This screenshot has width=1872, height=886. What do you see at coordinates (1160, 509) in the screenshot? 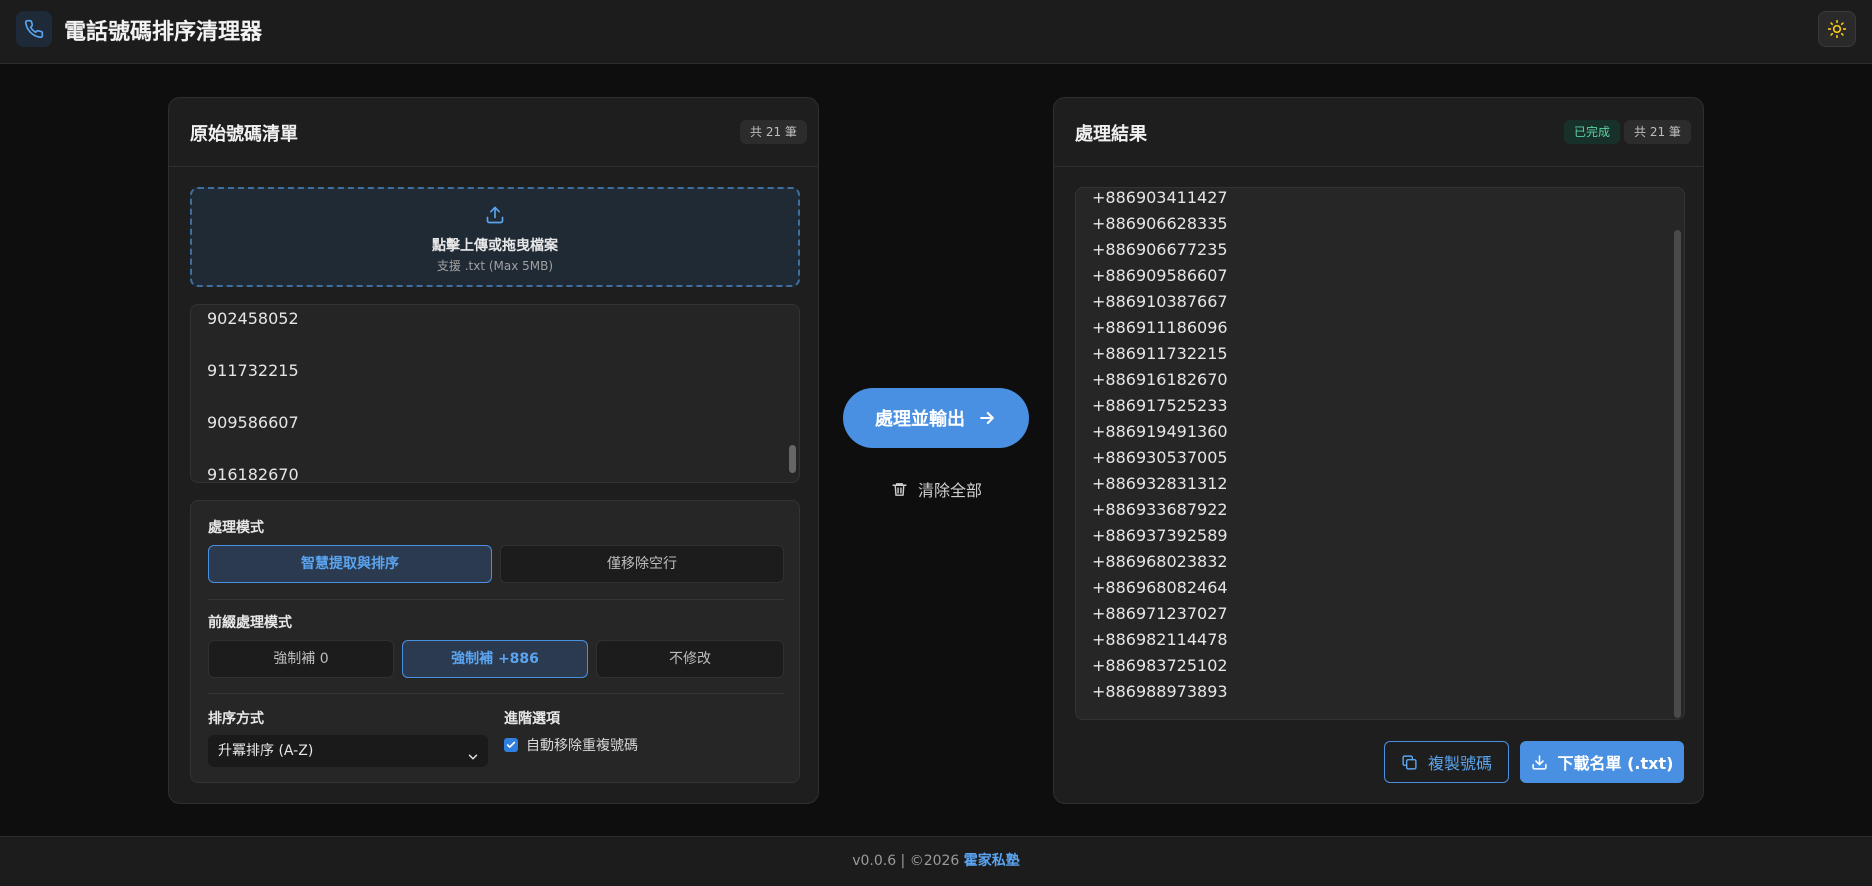
I see `result-item: +886933687922` at bounding box center [1160, 509].